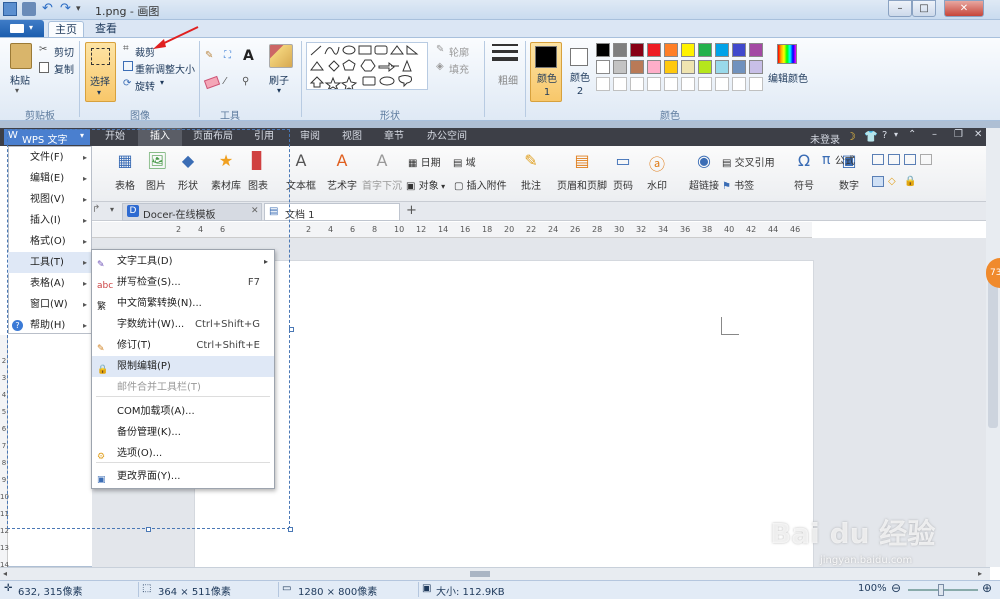 This screenshot has height=599, width=1000. Describe the element at coordinates (878, 159) in the screenshot. I see `small-tool-icon` at that location.